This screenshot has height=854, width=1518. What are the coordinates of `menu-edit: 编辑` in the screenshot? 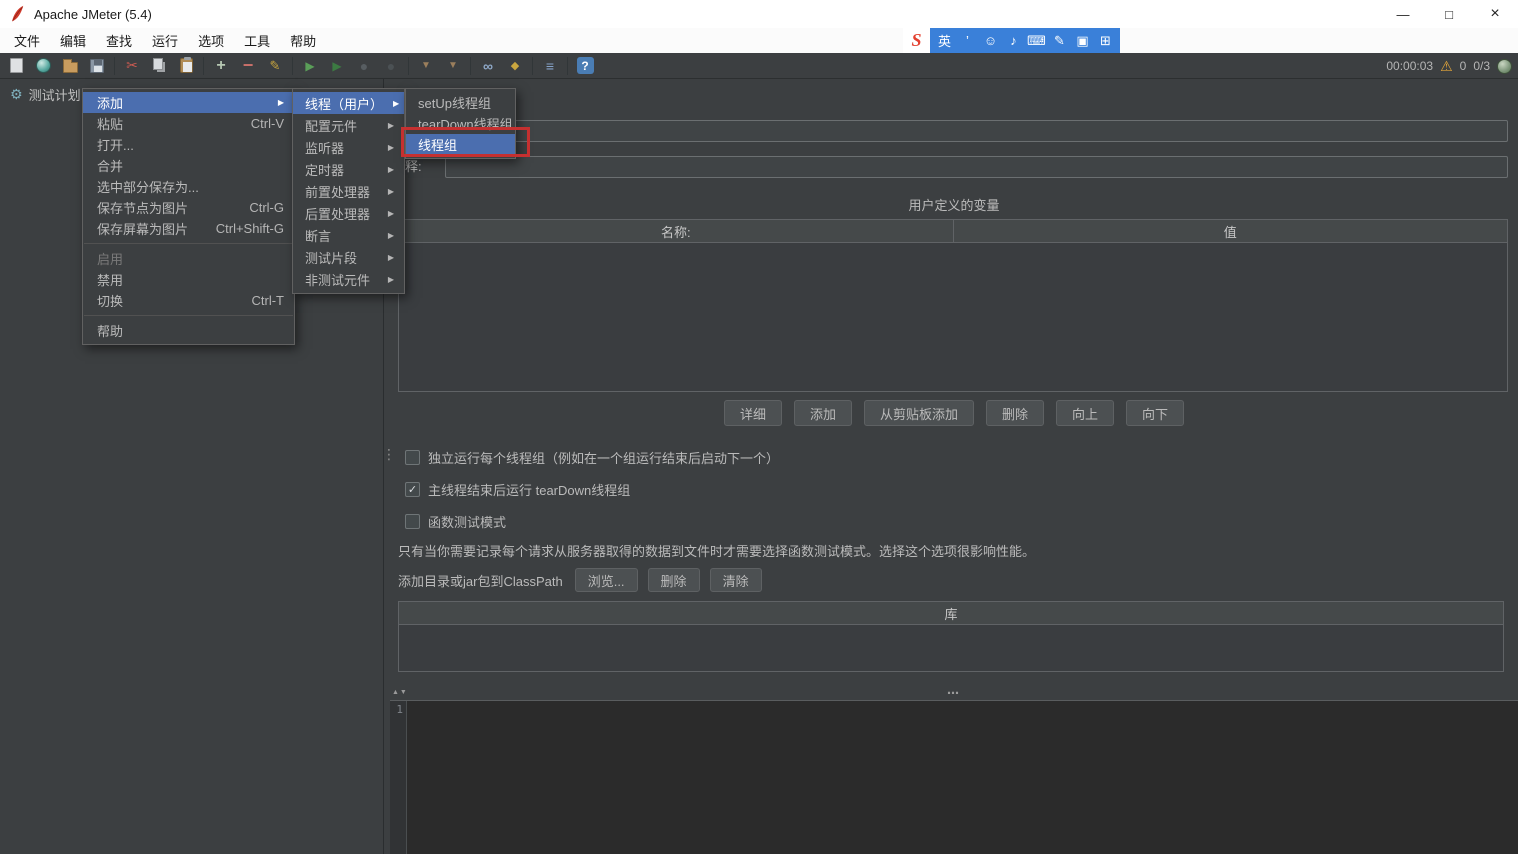 It's located at (73, 40).